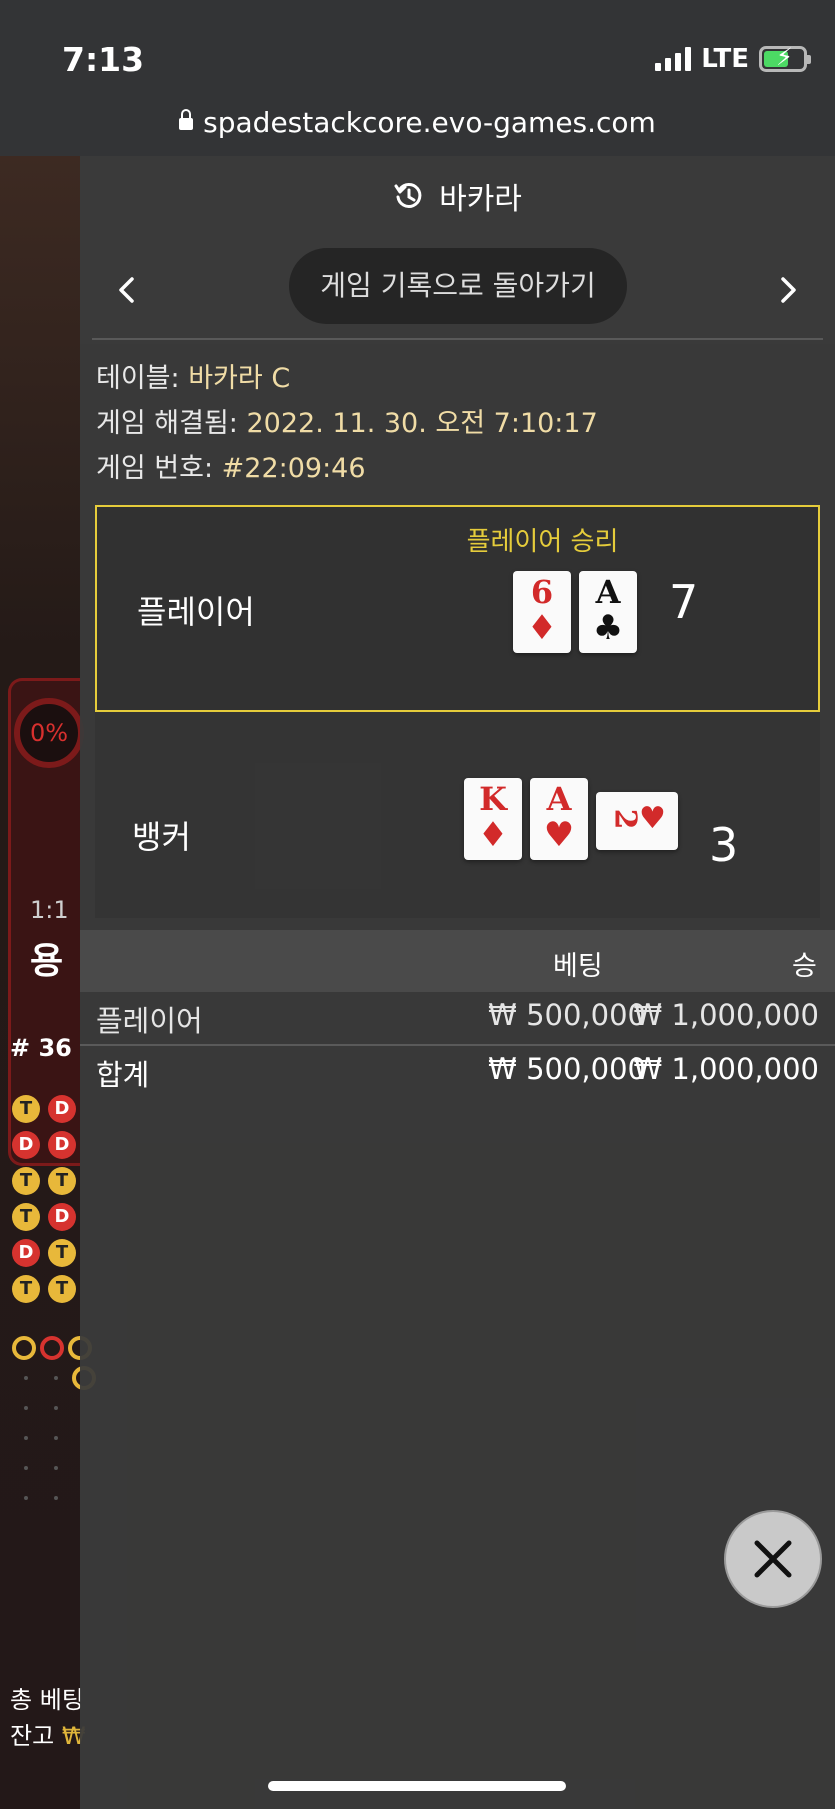  Describe the element at coordinates (457, 961) in the screenshot. I see `bets-header: 베팅 승` at that location.